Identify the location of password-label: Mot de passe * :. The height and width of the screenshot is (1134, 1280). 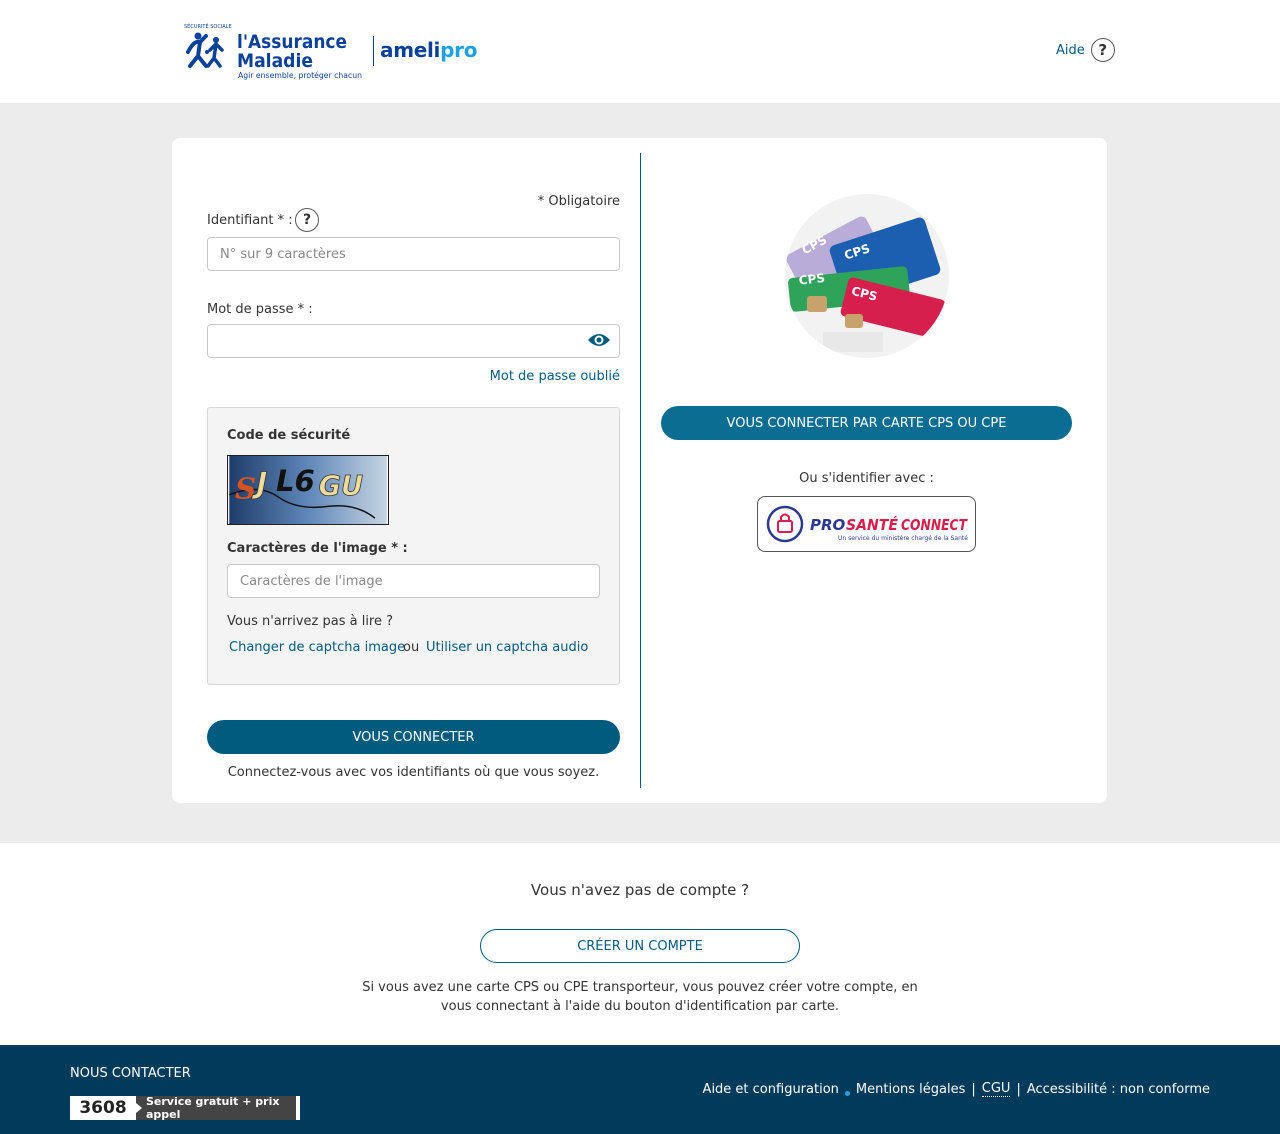
(260, 309).